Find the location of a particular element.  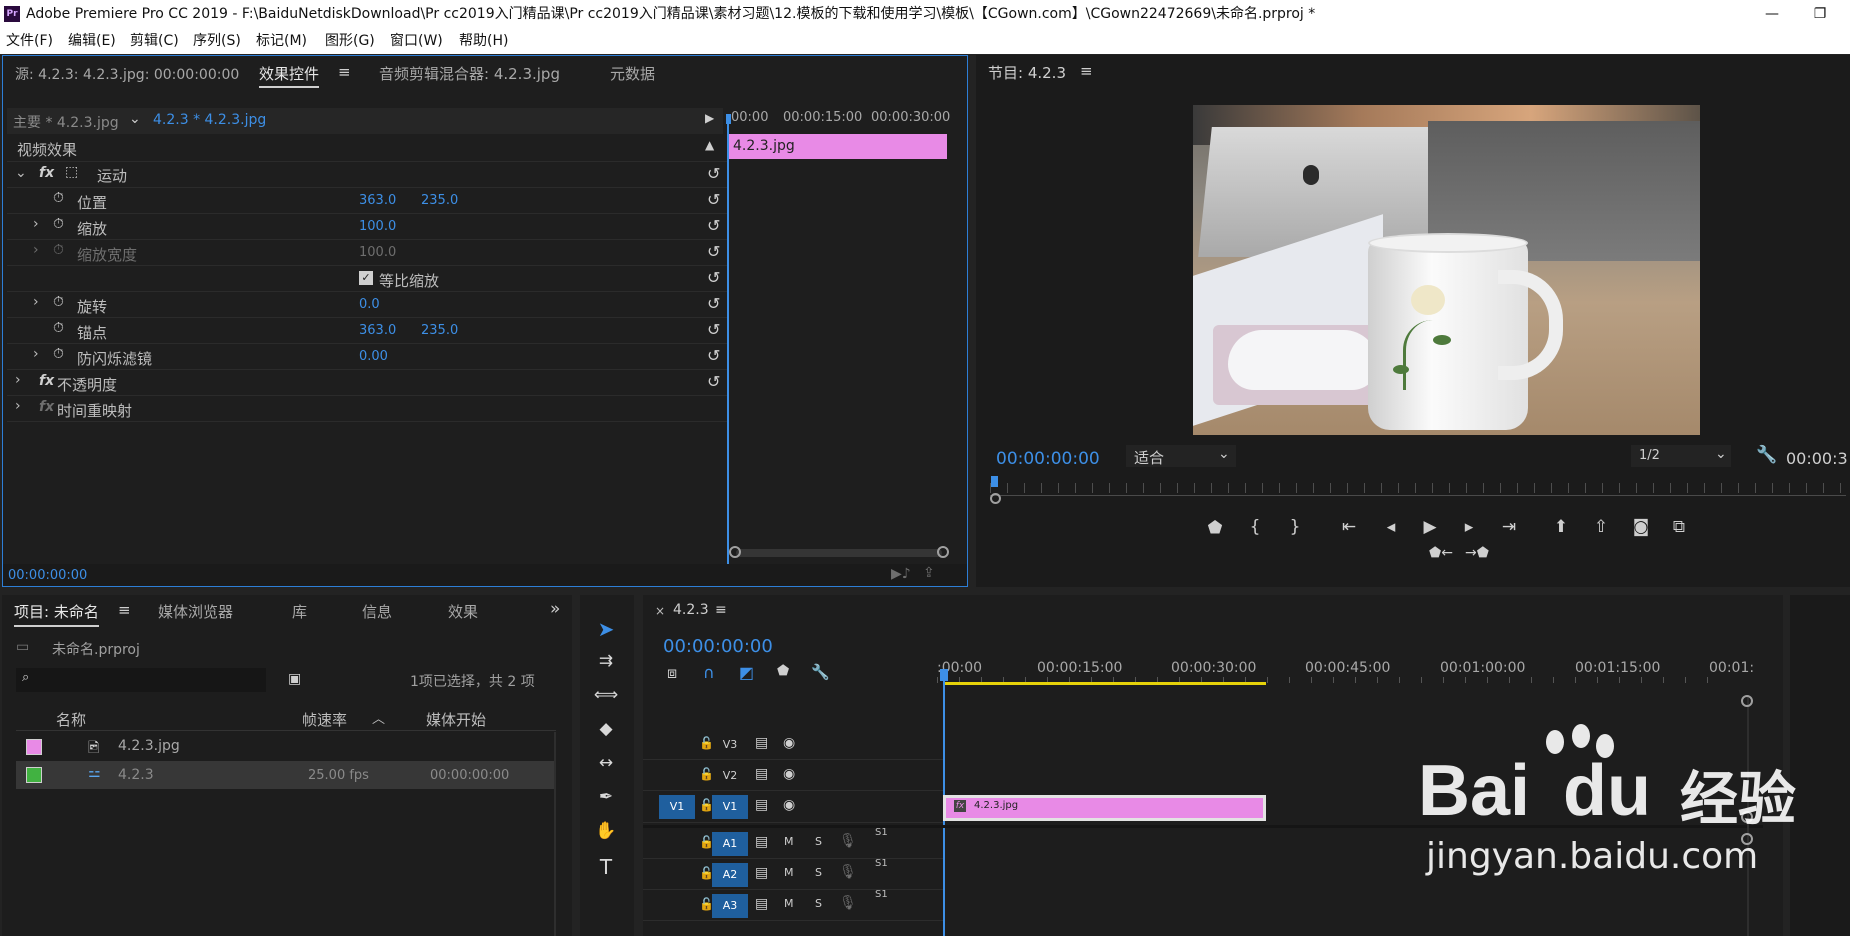

expand-scale-icon: › is located at coordinates (36, 224).